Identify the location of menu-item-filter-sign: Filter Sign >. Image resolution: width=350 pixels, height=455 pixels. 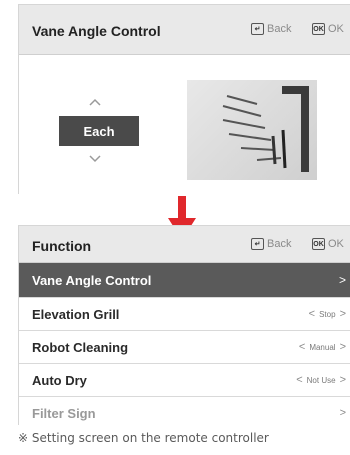
(184, 411).